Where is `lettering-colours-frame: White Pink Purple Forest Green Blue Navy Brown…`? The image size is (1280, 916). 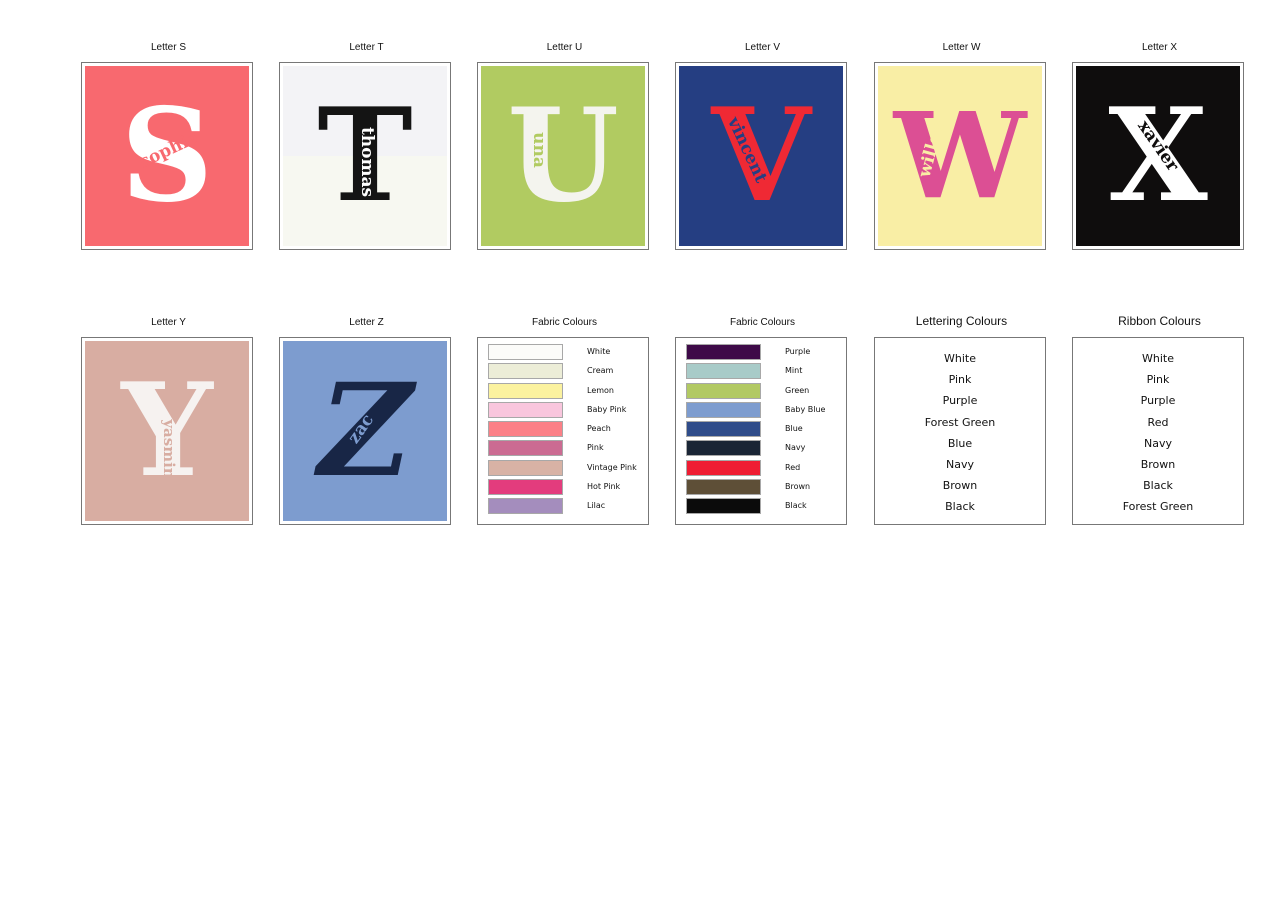
lettering-colours-frame: White Pink Purple Forest Green Blue Navy Brown… is located at coordinates (960, 431).